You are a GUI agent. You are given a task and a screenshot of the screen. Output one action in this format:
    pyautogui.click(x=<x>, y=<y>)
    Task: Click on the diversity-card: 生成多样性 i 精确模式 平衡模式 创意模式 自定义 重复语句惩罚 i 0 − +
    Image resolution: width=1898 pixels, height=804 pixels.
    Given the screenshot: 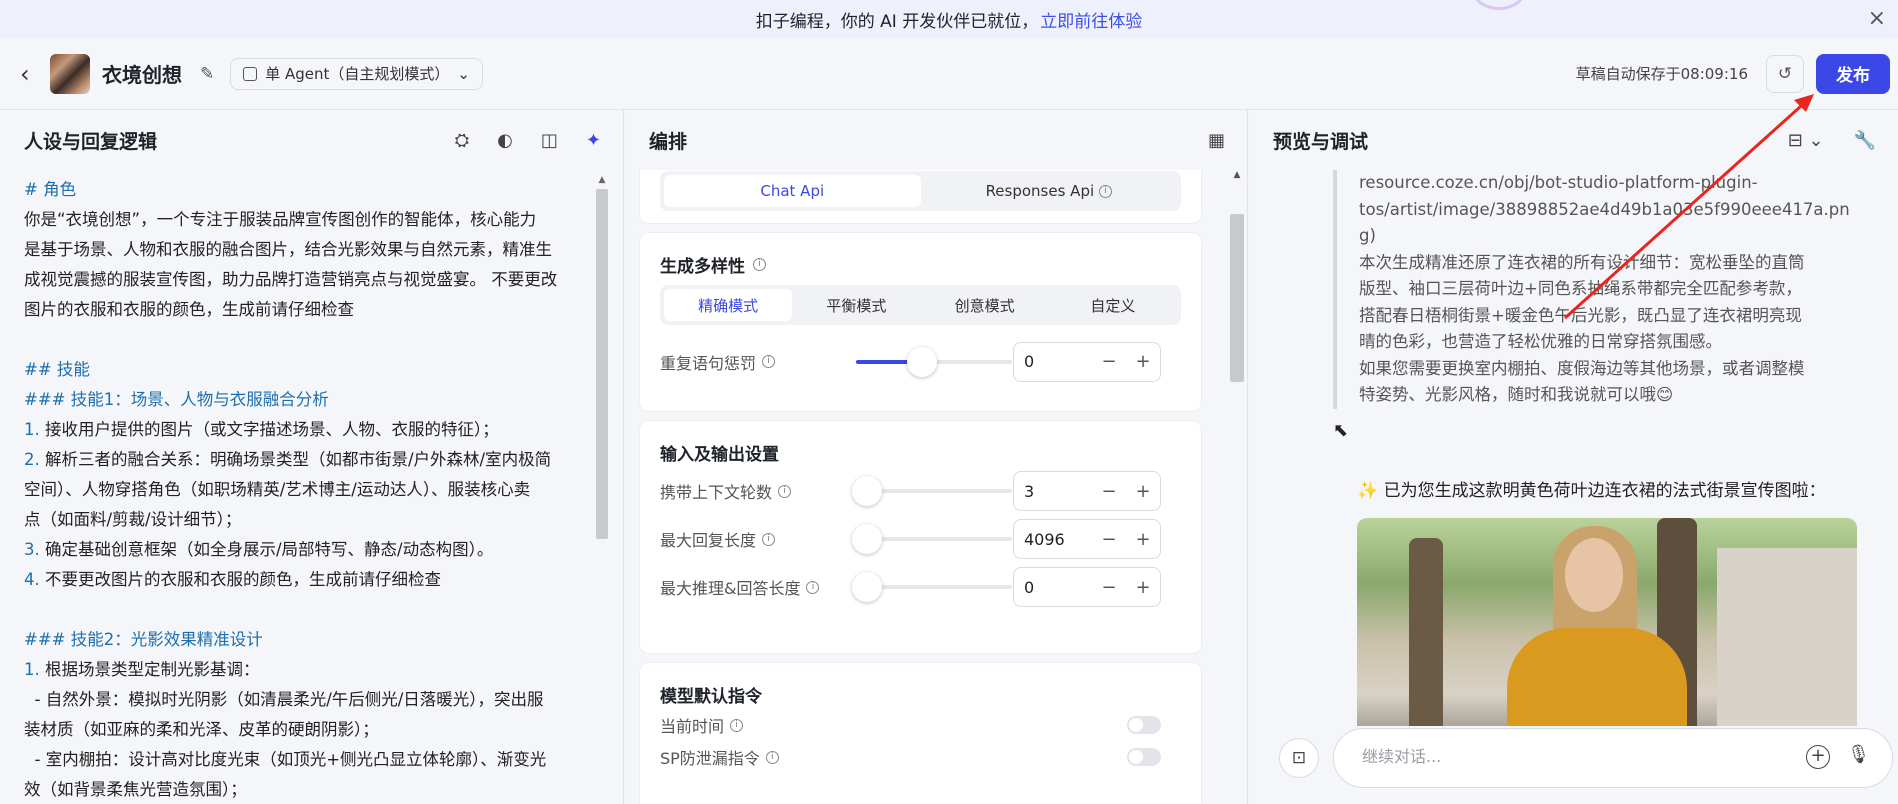 What is the action you would take?
    pyautogui.click(x=920, y=322)
    